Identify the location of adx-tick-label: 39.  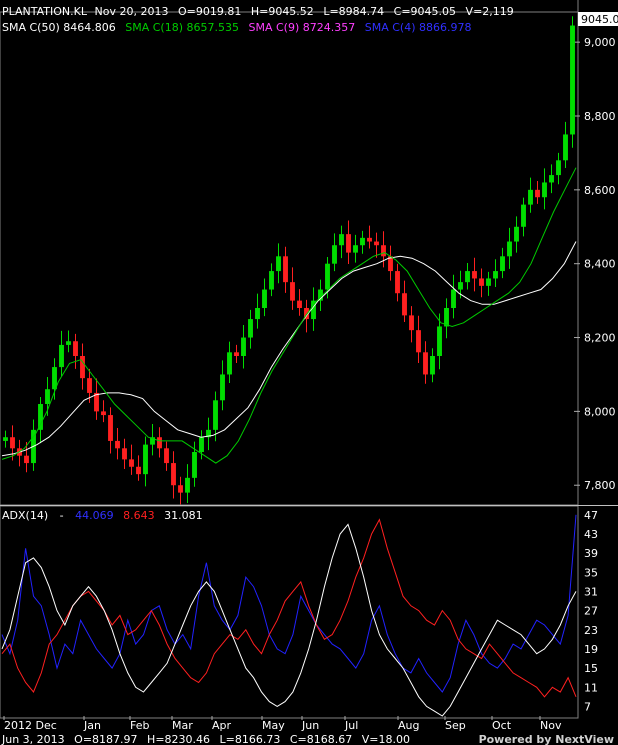
(591, 553).